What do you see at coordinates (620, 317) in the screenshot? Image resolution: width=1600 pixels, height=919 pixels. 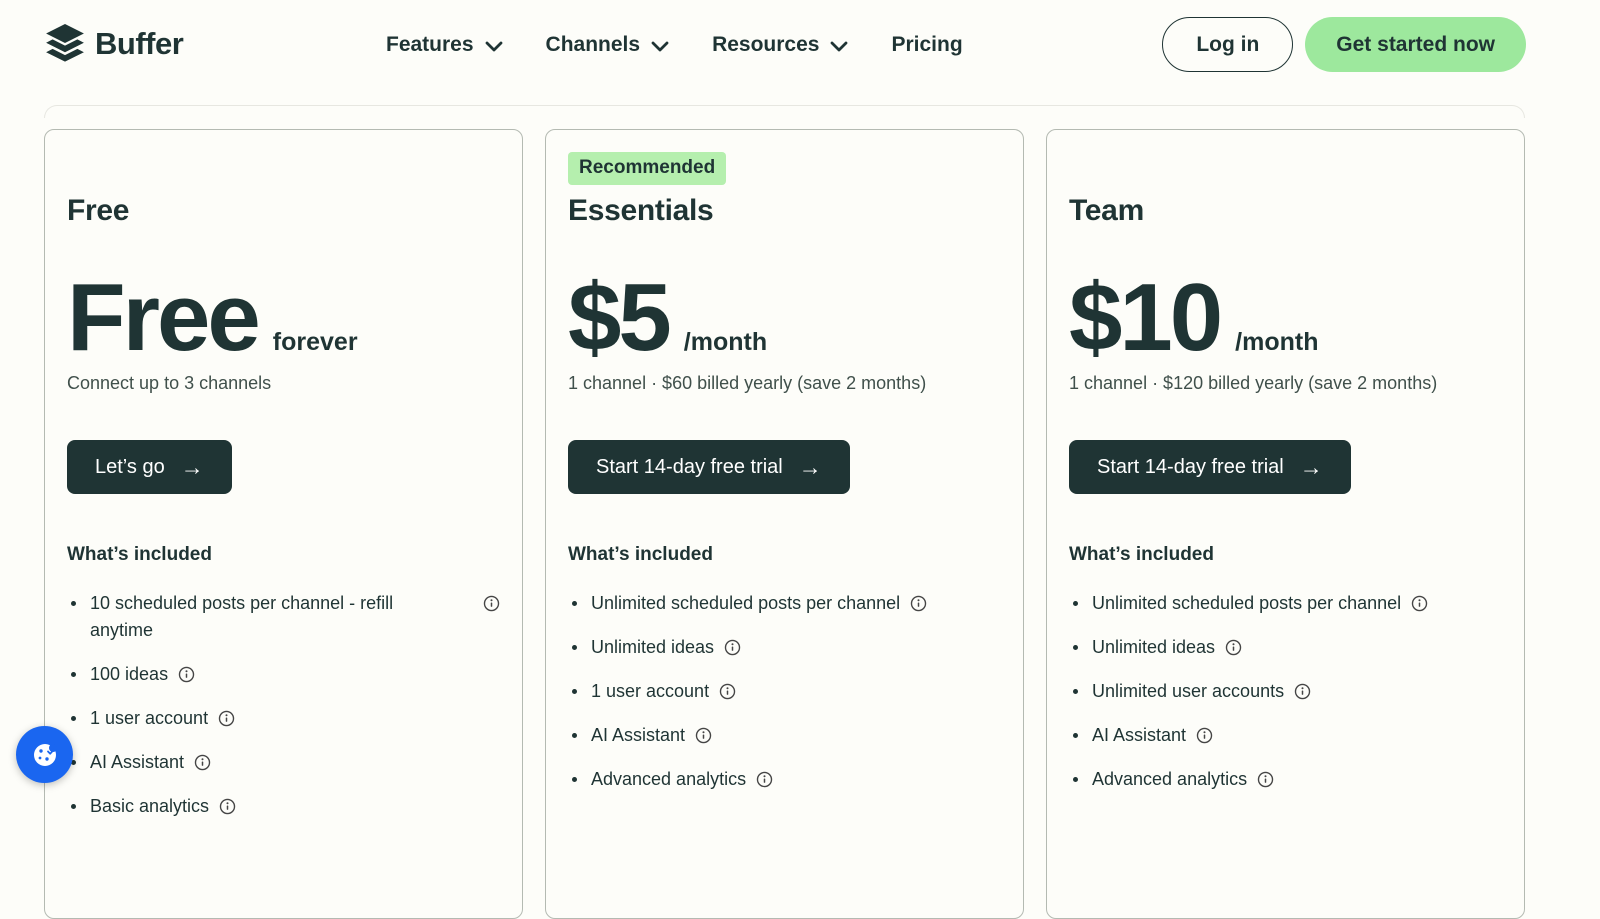 I see `plan-price: $5` at bounding box center [620, 317].